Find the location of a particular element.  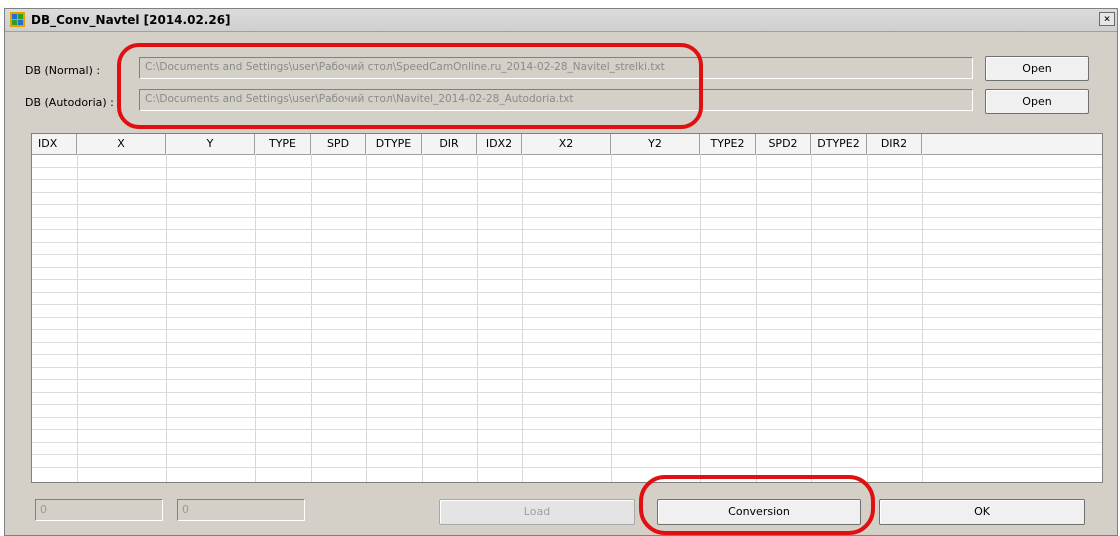

db-normal-open-button: Open is located at coordinates (1037, 68).